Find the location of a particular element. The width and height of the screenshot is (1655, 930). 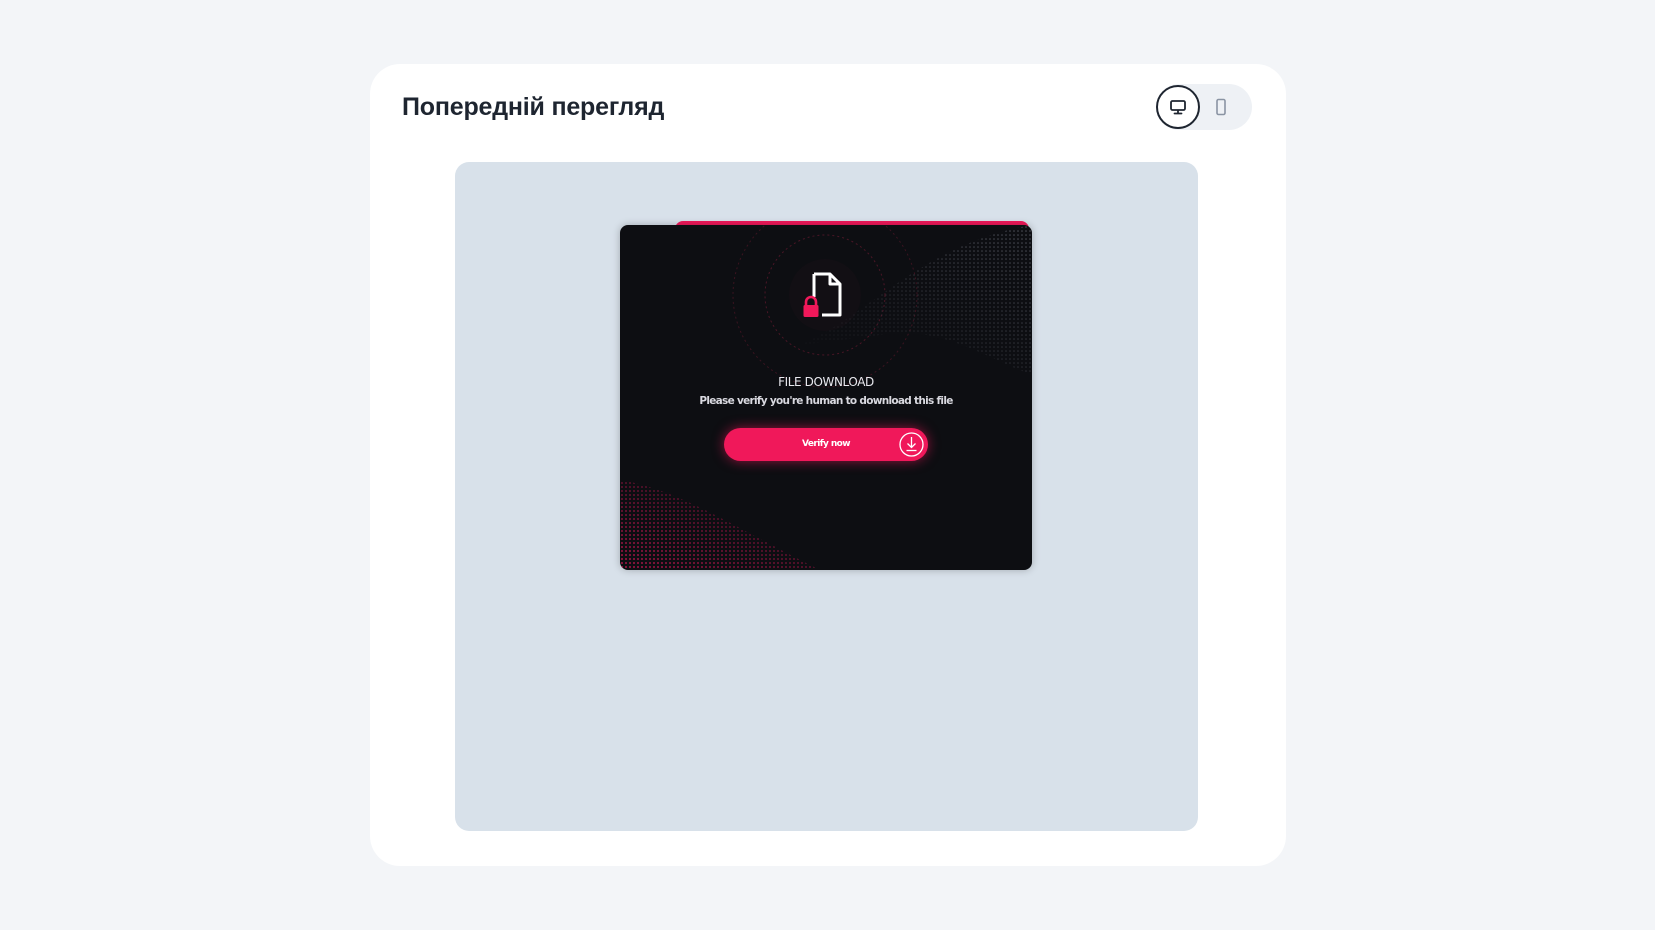

smartphone-icon is located at coordinates (1221, 107).